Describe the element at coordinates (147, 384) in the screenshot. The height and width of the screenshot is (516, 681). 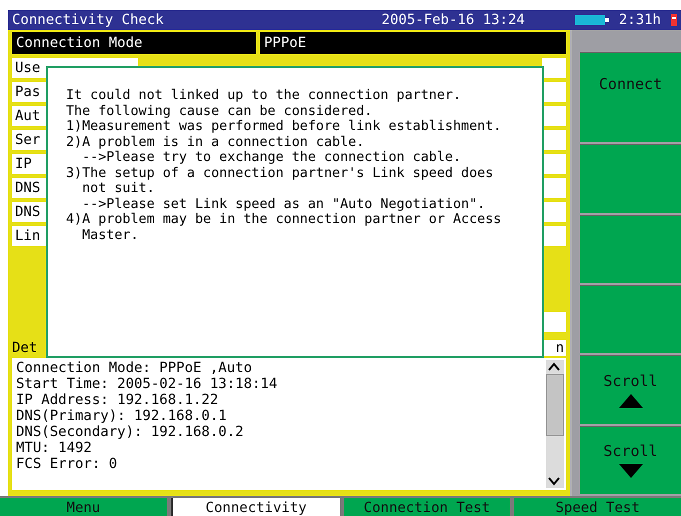
I see `log-line: Start Time: 2005-02-16 13:18:14` at that location.